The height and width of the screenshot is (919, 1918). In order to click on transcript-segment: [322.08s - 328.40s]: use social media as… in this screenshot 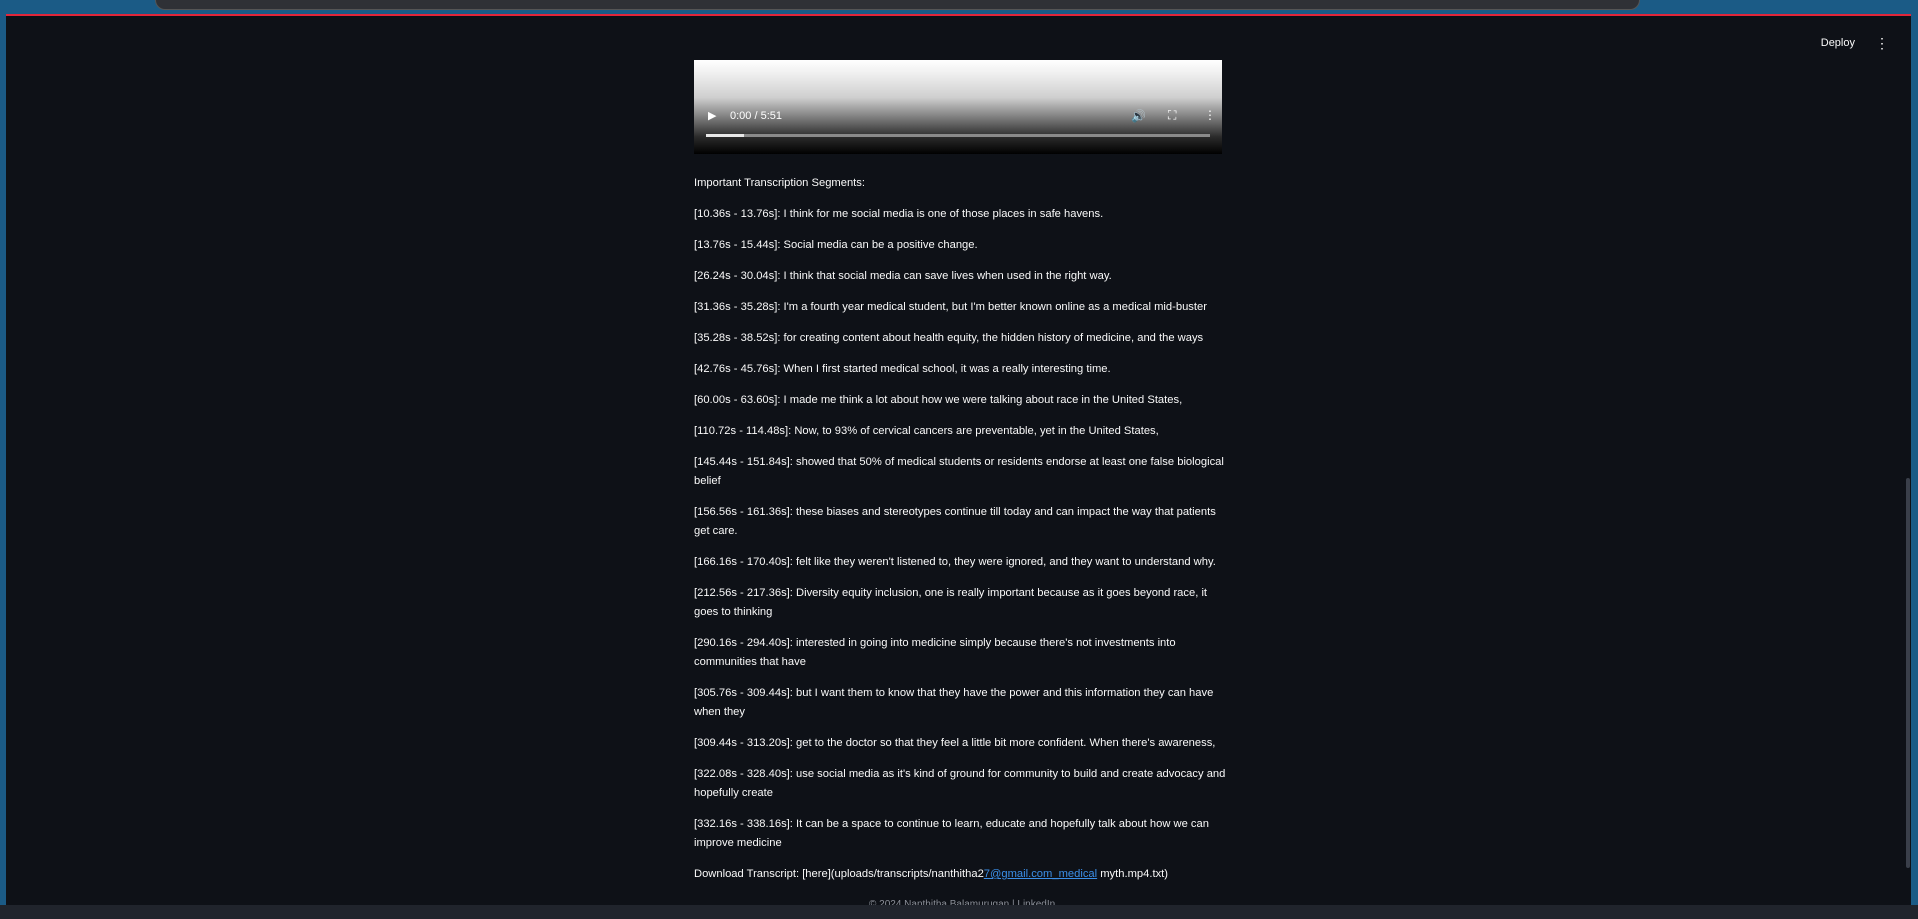, I will do `click(960, 783)`.